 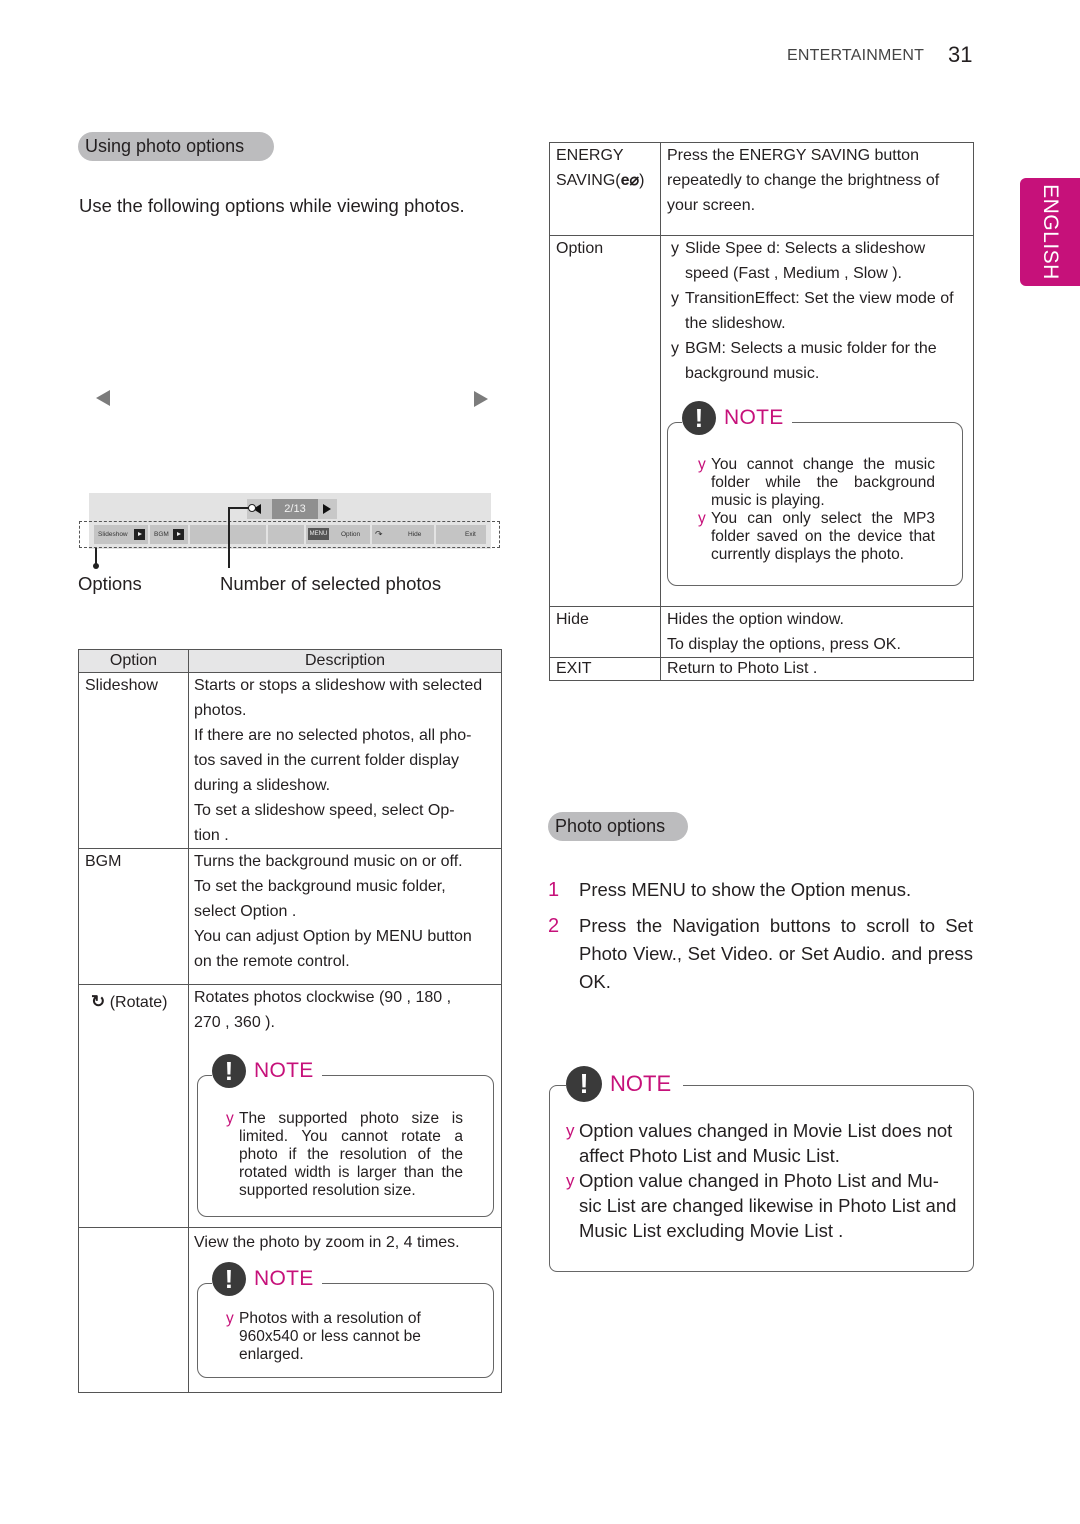 I want to click on counter-next-icon, so click(x=327, y=509).